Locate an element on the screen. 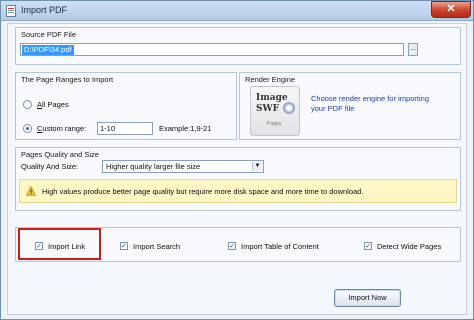 The width and height of the screenshot is (474, 320). all-pages-radio is located at coordinates (27, 104).